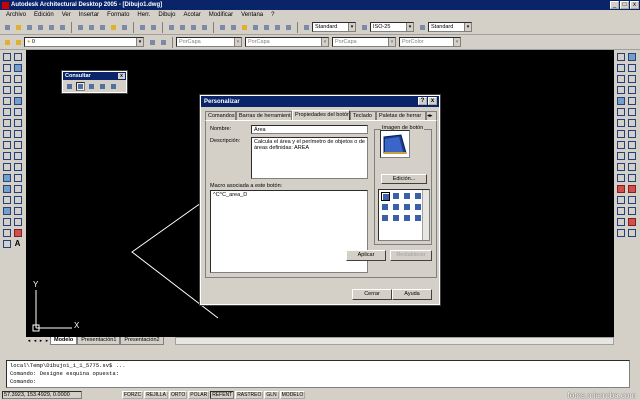 This screenshot has height=400, width=640. I want to click on menu-acotar: Acotar, so click(191, 15).